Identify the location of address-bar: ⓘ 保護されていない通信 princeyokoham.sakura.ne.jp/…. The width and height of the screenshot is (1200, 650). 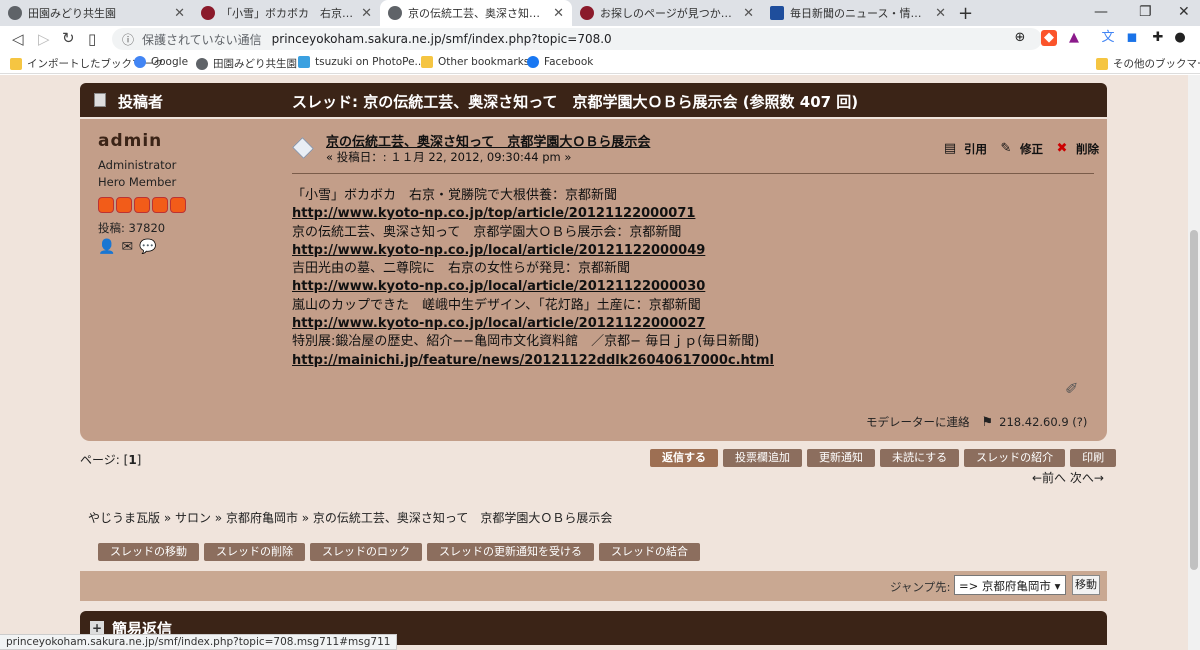
(577, 39).